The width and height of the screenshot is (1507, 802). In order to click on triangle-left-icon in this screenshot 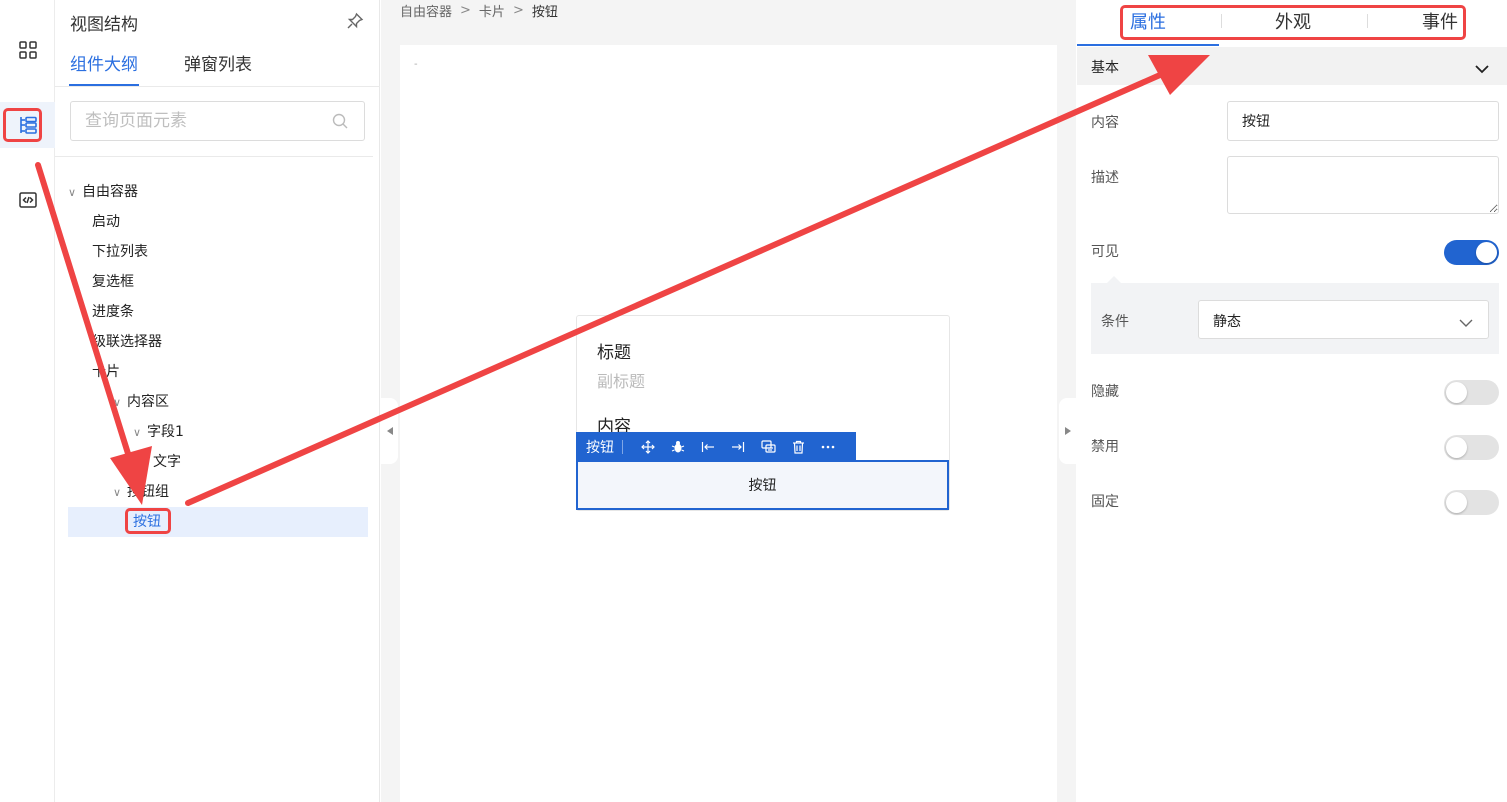, I will do `click(389, 431)`.